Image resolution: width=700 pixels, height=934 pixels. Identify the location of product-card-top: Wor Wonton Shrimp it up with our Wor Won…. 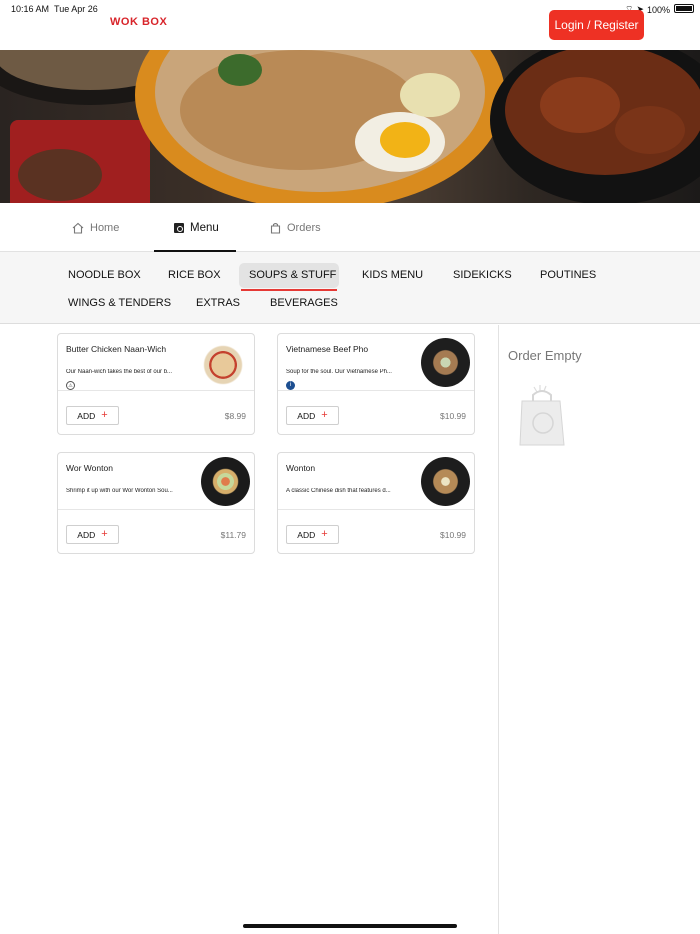
(156, 481).